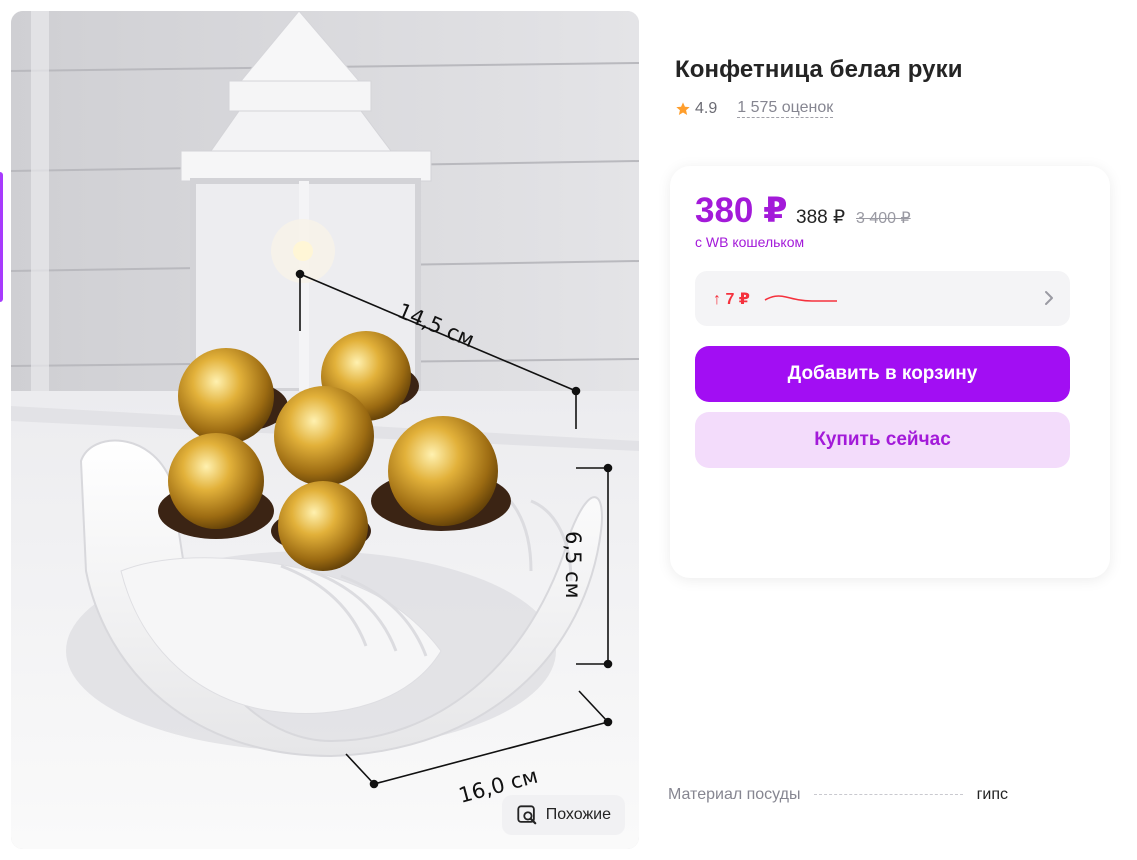 The image size is (1137, 860). What do you see at coordinates (731, 299) in the screenshot?
I see `price-change: ↑ 7 ₽` at bounding box center [731, 299].